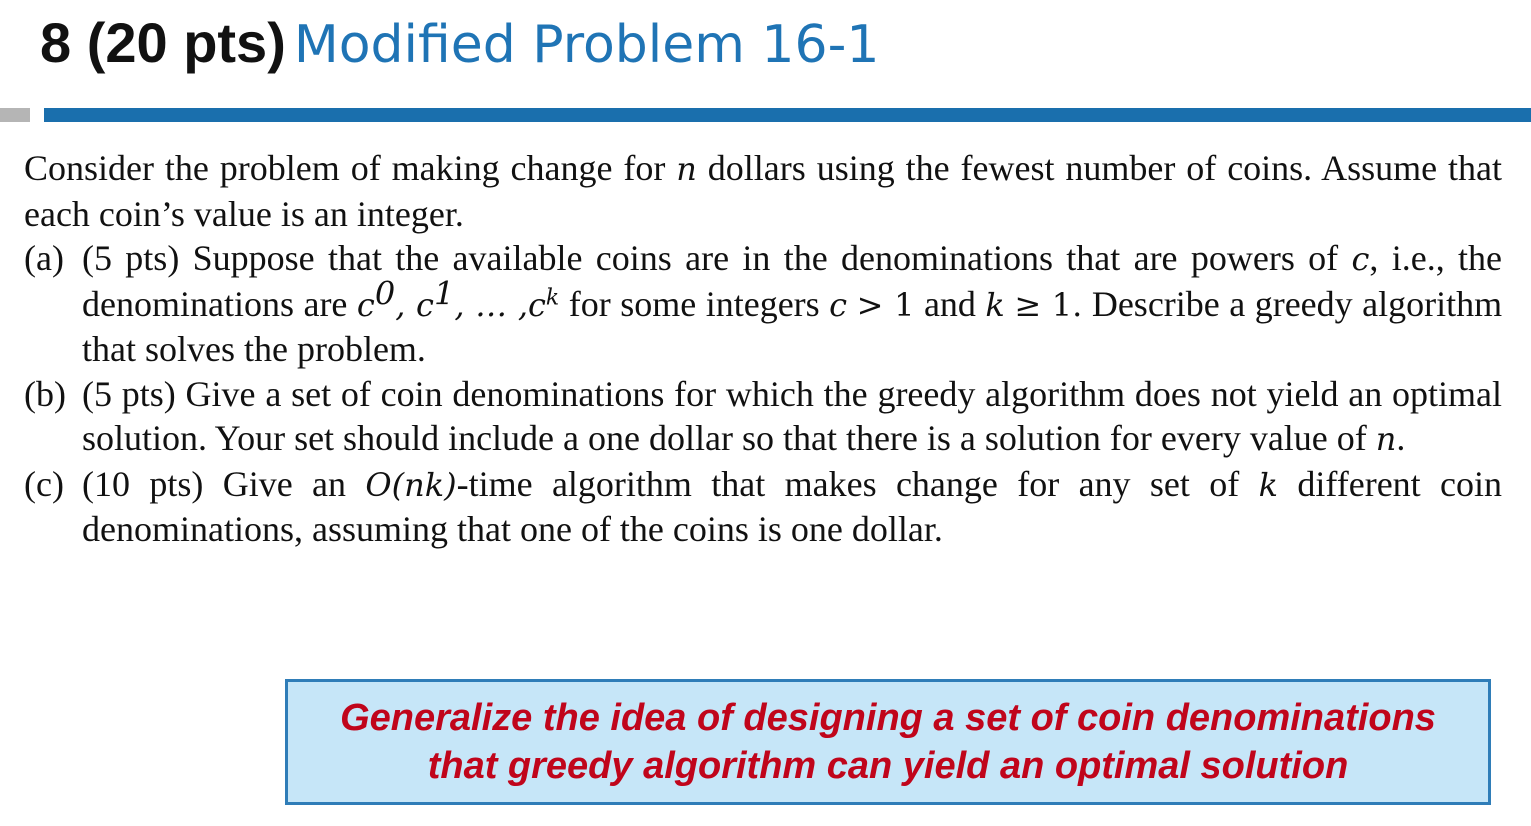 The image size is (1531, 826). I want to click on part-b-letter: (b), so click(45, 393).